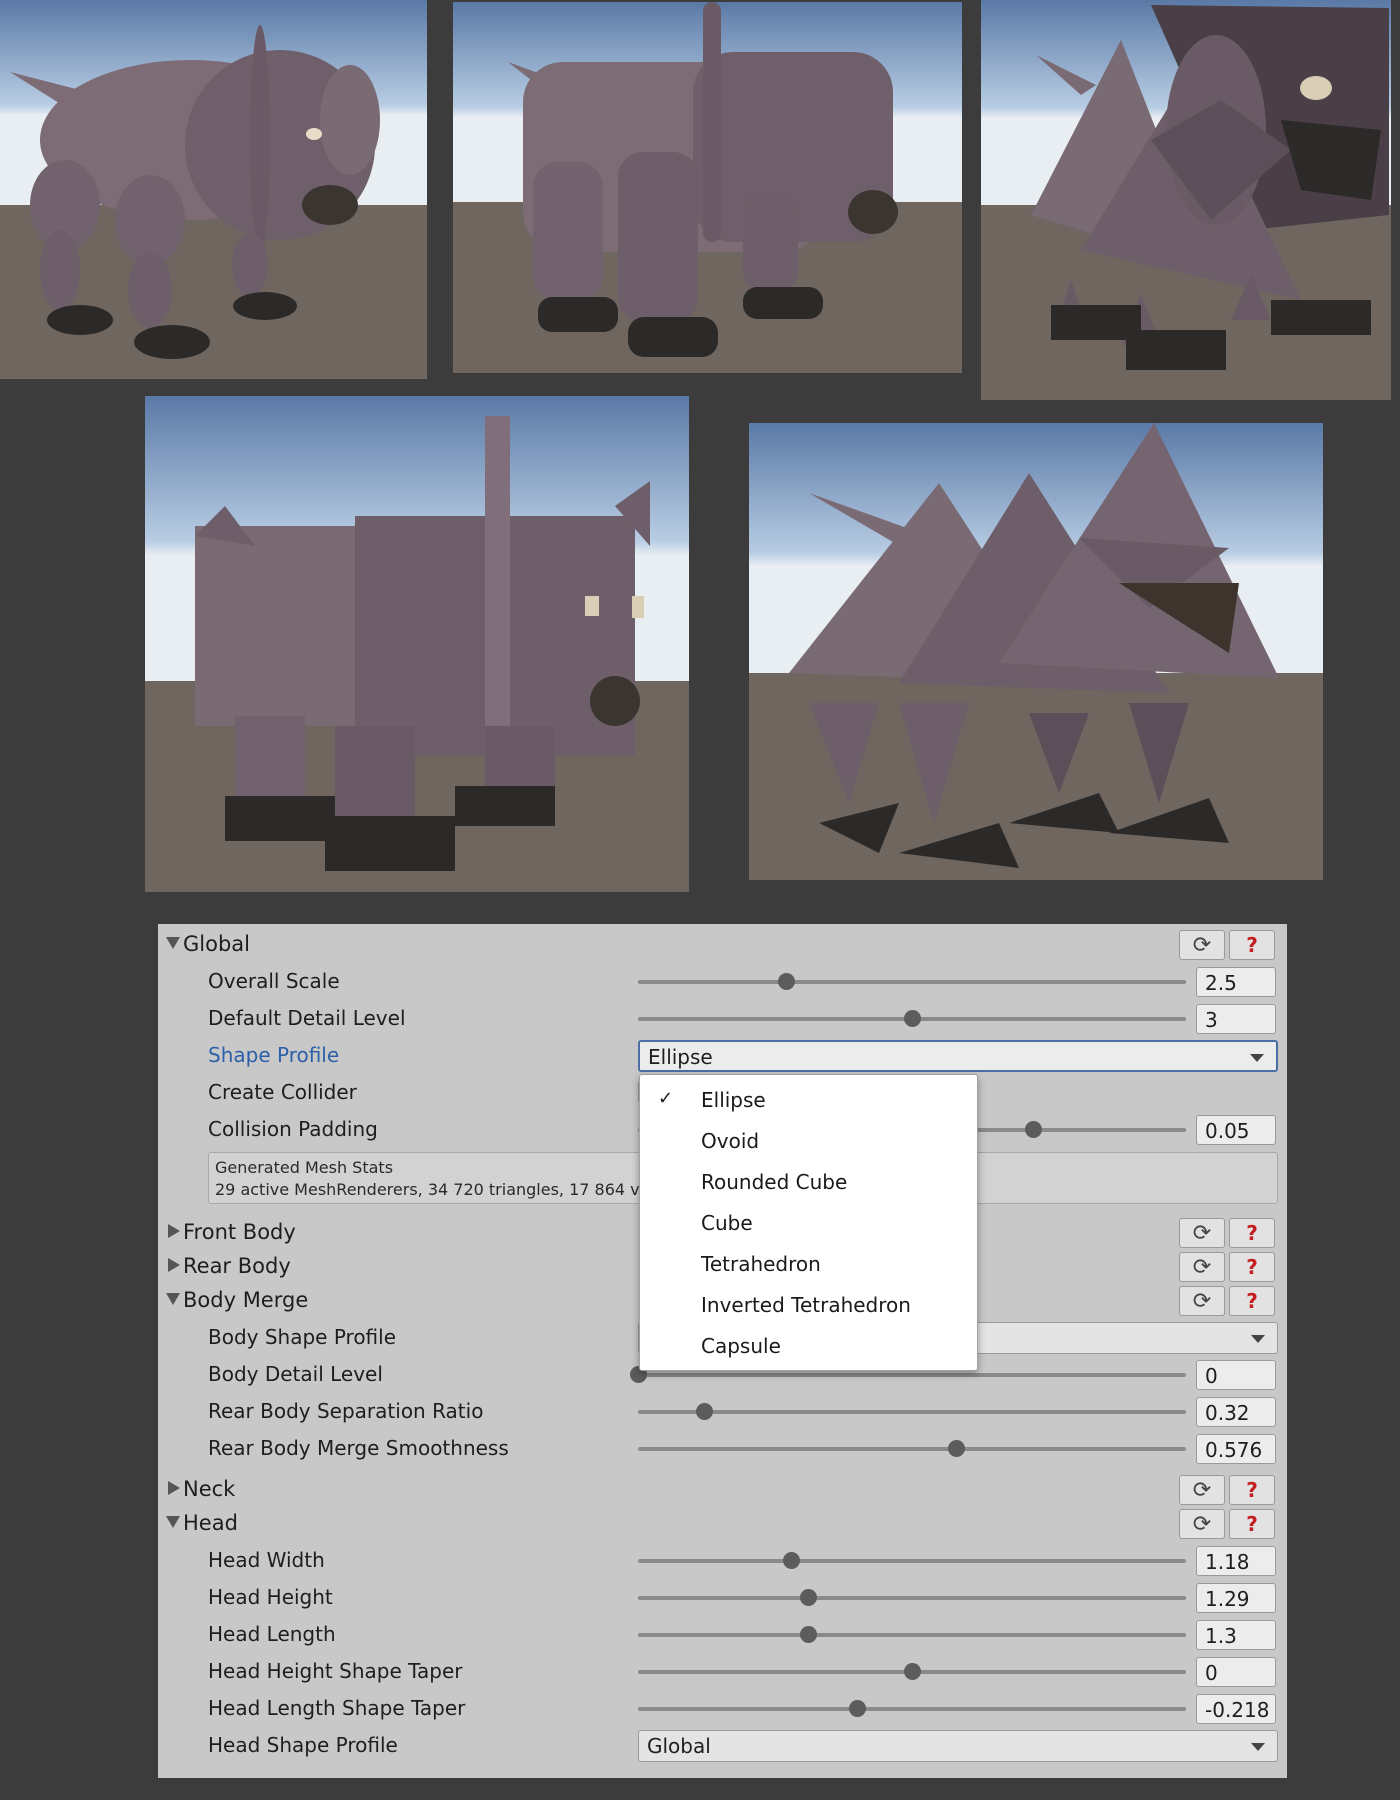  I want to click on body-detail-level-label: Body Detail Level, so click(295, 1374).